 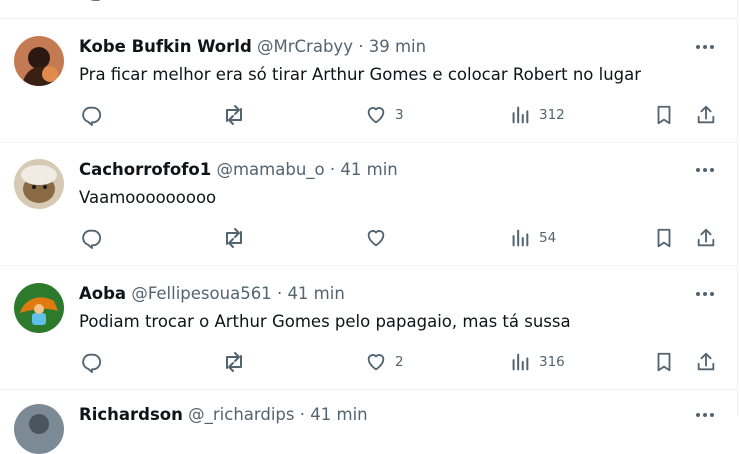 I want to click on post-header: Kobe Bufkin World @MrCrabyy · 39 min, so click(x=252, y=47).